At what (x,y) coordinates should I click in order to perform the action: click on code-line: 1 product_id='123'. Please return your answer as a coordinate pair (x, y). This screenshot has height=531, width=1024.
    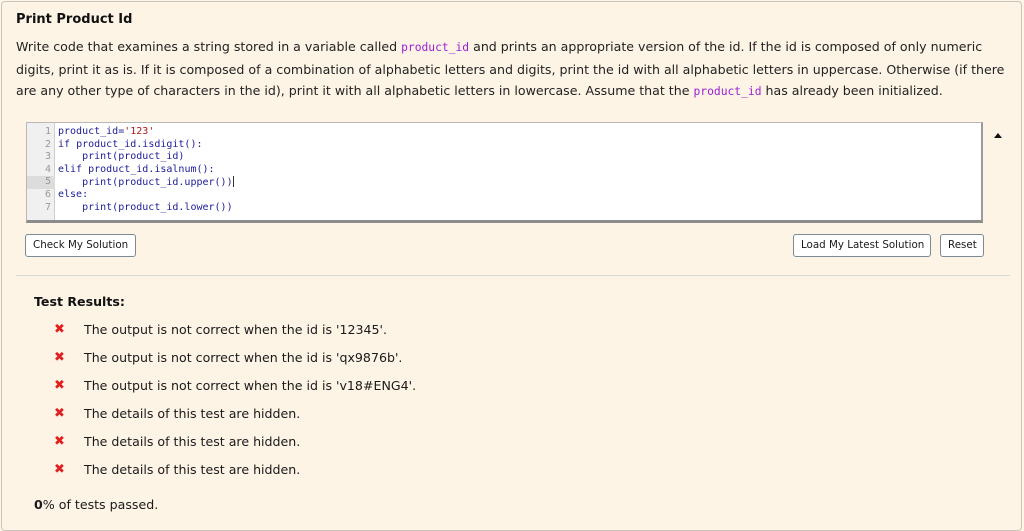
    Looking at the image, I should click on (504, 132).